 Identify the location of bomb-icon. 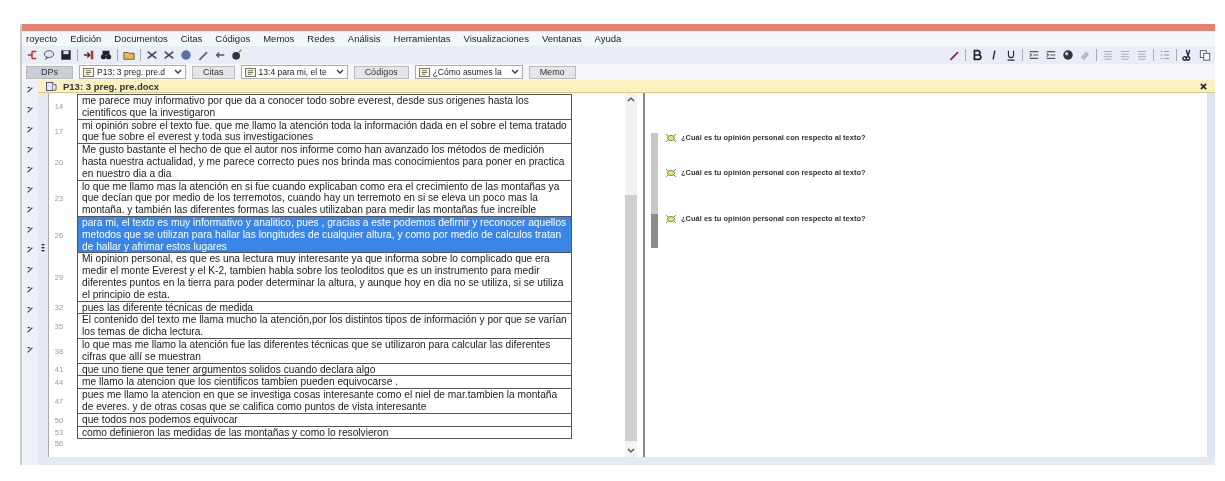
(237, 55).